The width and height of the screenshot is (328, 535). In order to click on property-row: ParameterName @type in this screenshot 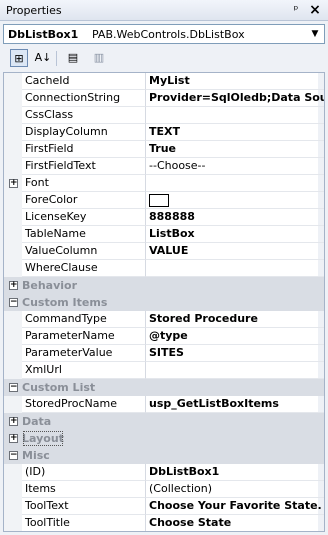, I will do `click(164, 336)`.